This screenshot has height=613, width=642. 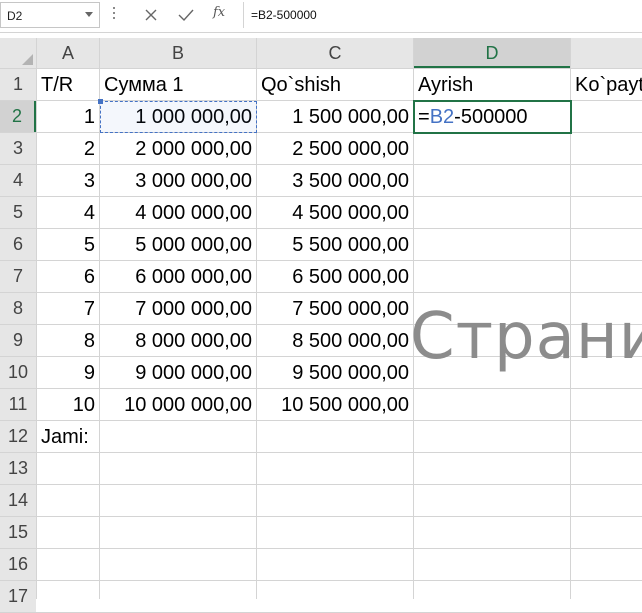 I want to click on select-all-icon, so click(x=27, y=59).